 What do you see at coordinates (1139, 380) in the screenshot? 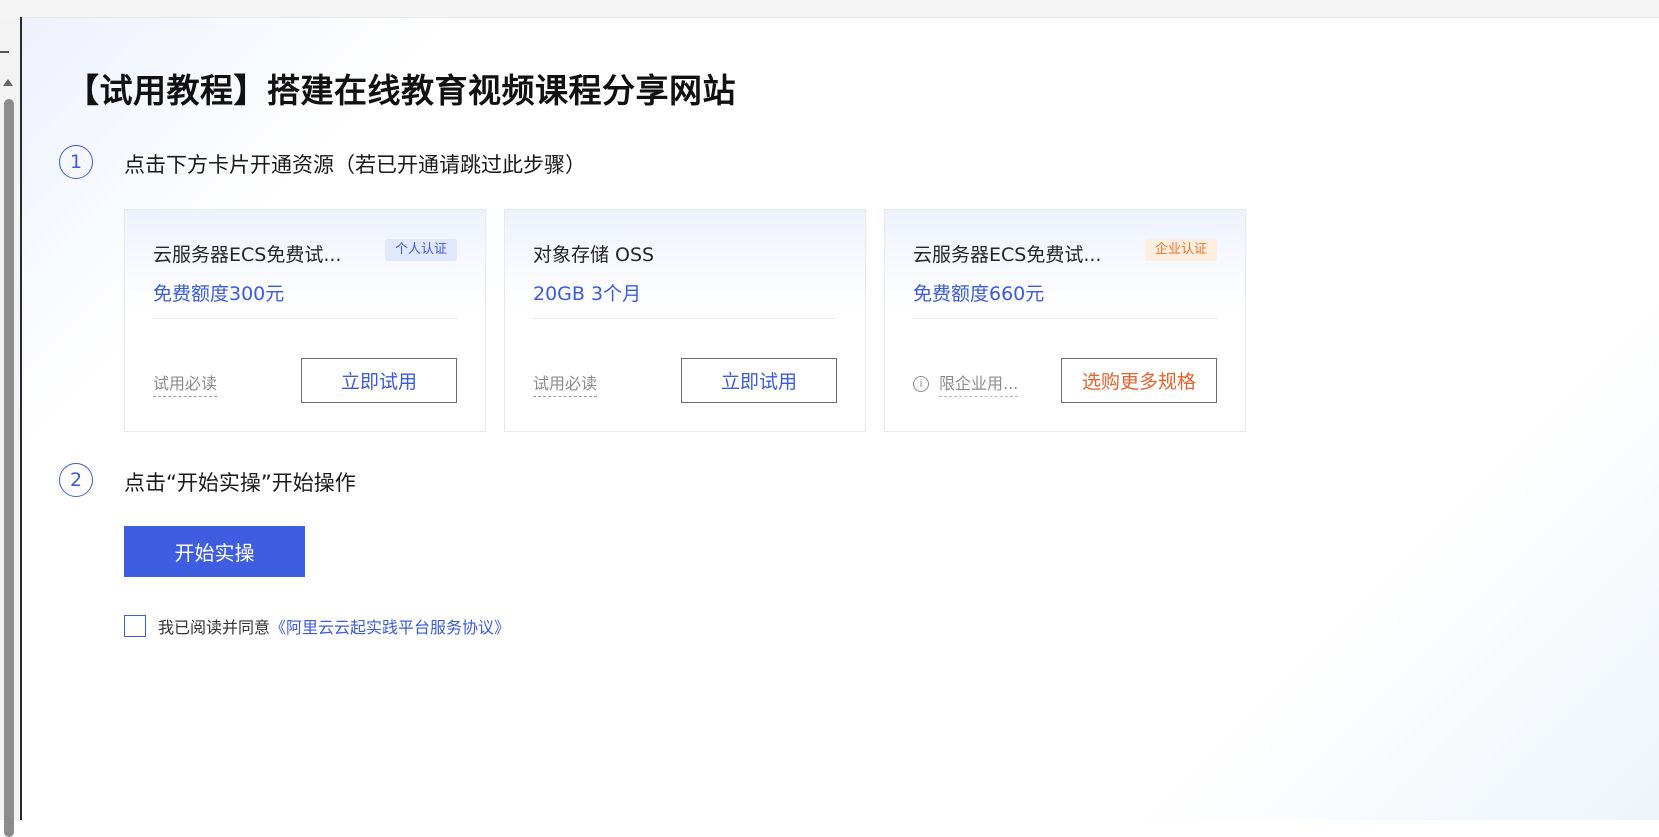
I see `buy-more-specs-button: 选购更多规格` at bounding box center [1139, 380].